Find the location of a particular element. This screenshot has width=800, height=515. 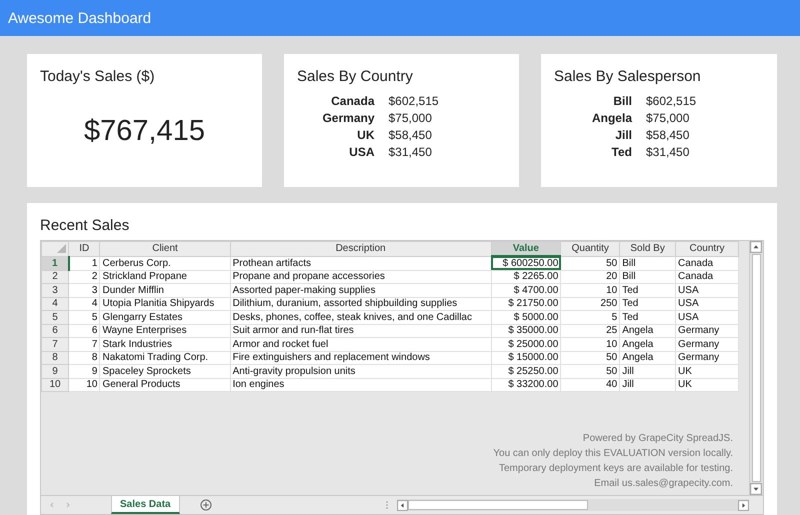

table-cell: Assorted paper-making supplies is located at coordinates (361, 290).